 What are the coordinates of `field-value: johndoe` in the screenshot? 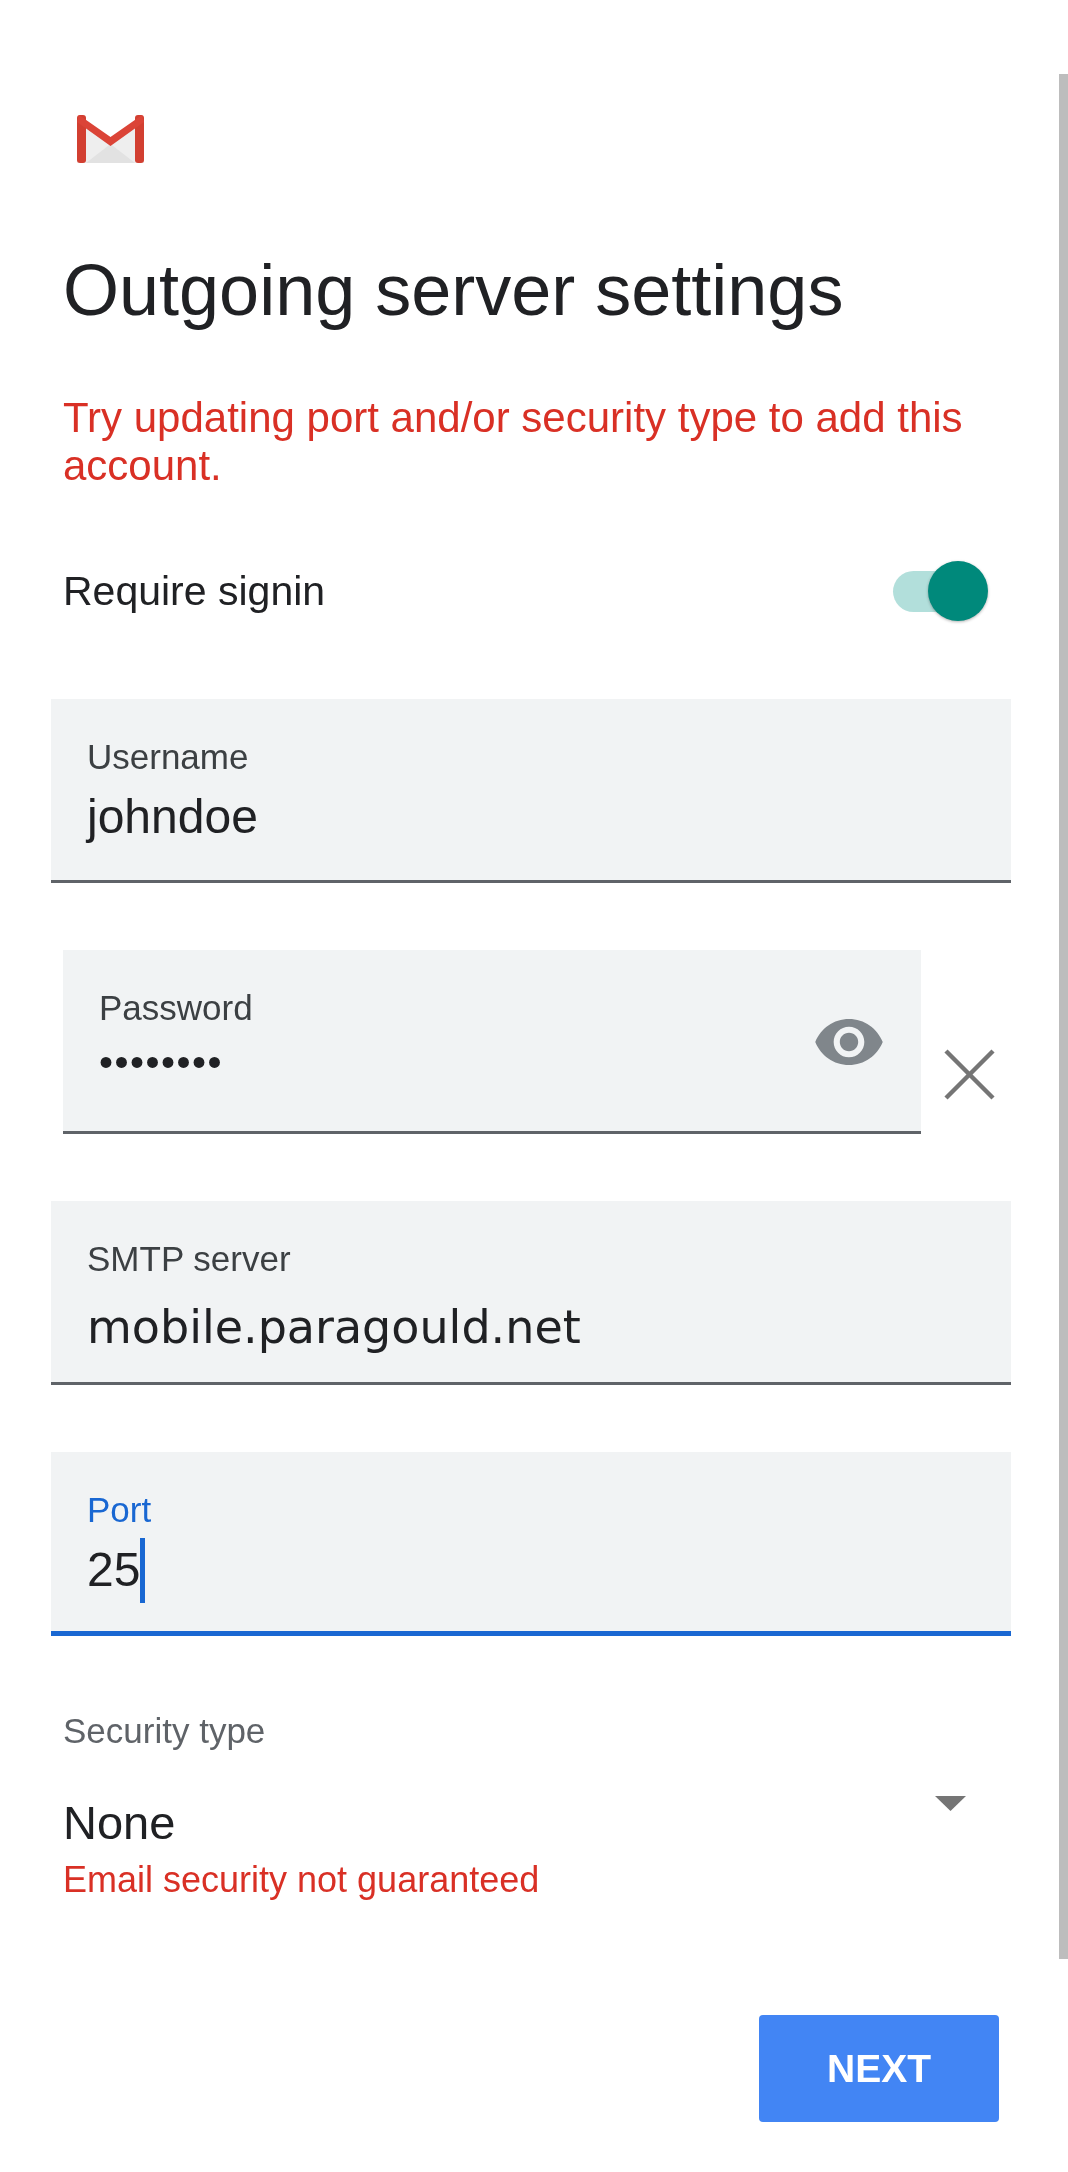 It's located at (172, 817).